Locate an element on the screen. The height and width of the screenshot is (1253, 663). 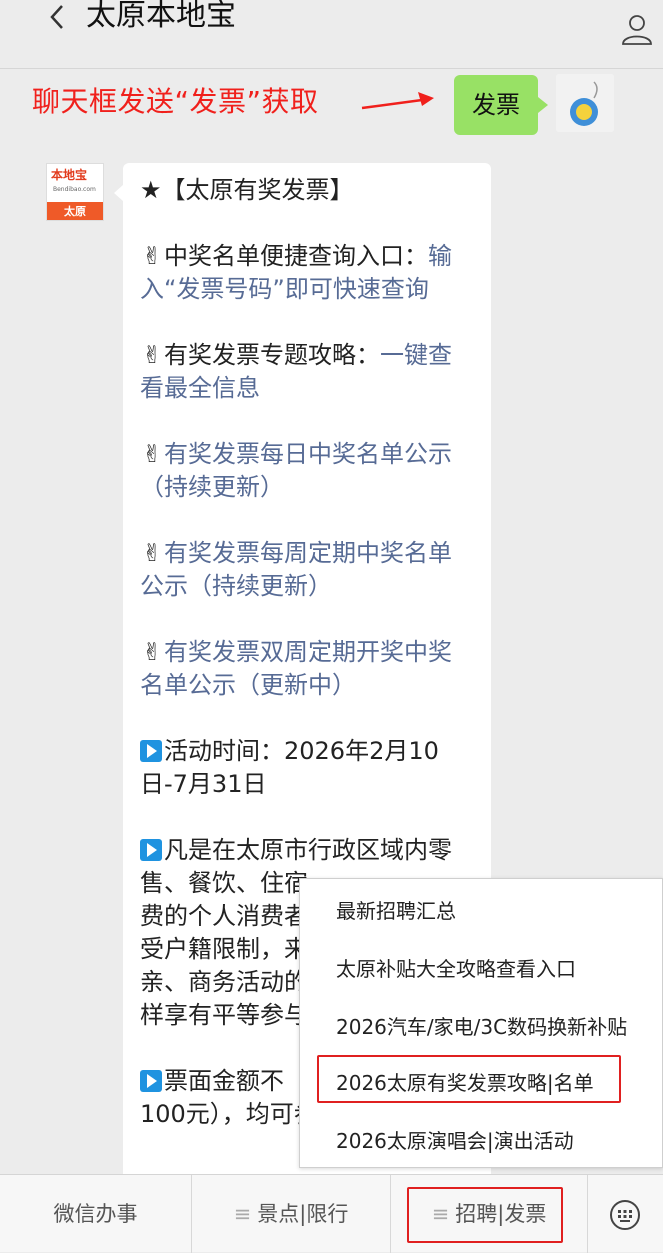
tab-label: 景点|限行 is located at coordinates (303, 1214).